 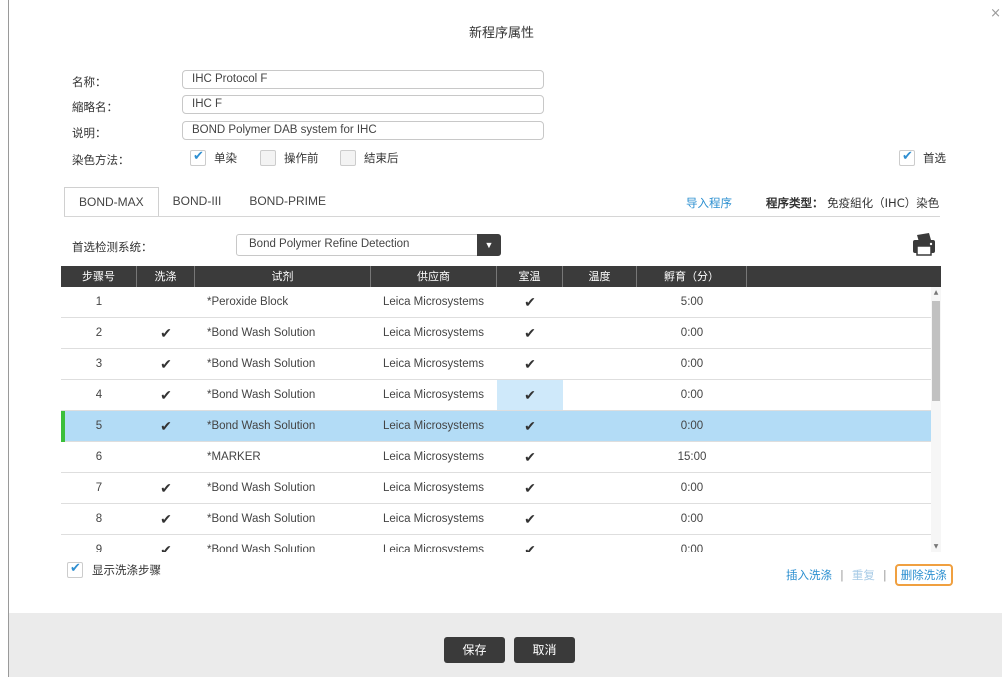 I want to click on instrument-tabs: BOND-MAX BOND-III BOND-PRIME, so click(x=202, y=202).